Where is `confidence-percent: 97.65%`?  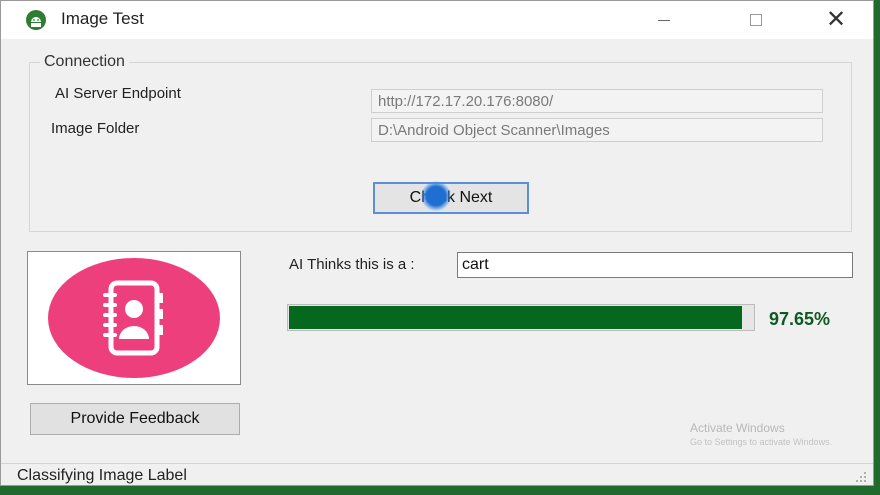 confidence-percent: 97.65% is located at coordinates (800, 319).